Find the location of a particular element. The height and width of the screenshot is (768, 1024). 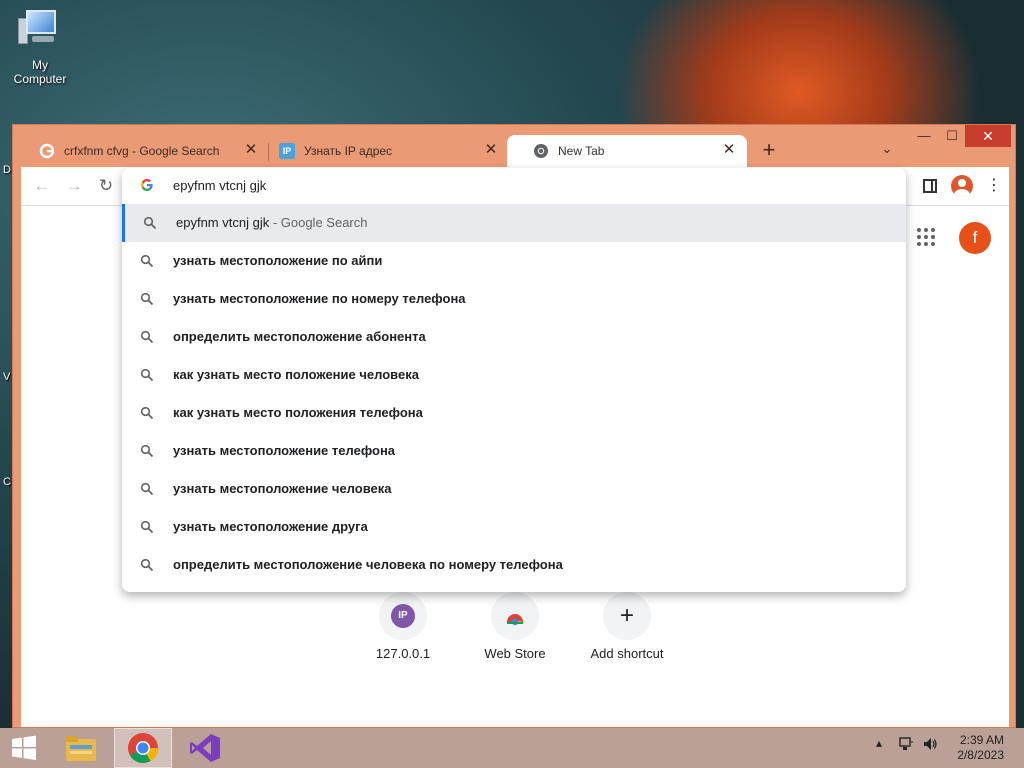

suggestion-text: узнать местоположение телефона is located at coordinates (284, 450).